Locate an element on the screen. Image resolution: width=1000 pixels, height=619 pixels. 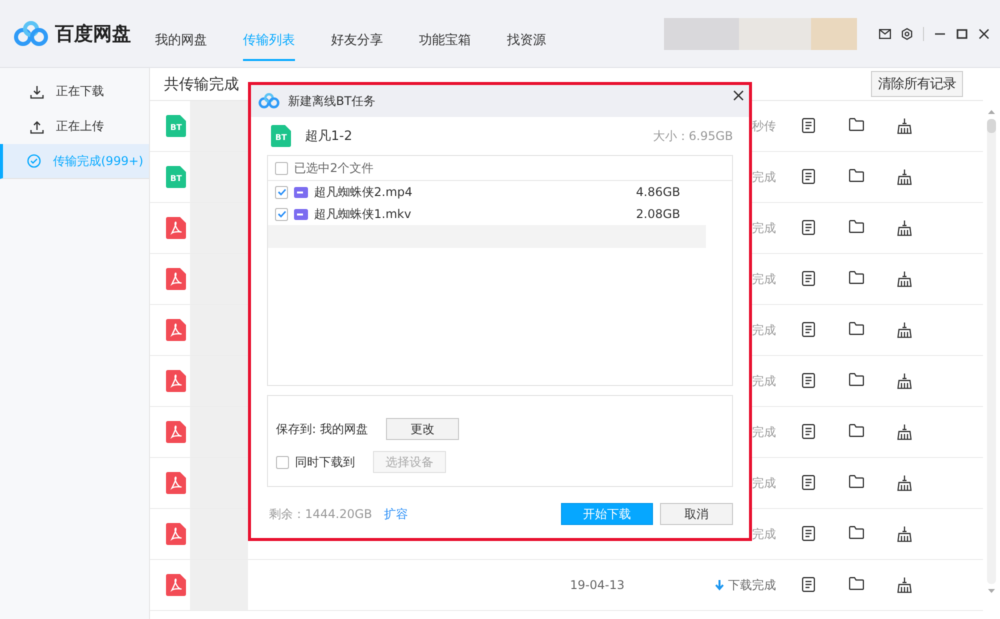
file-name: 超凡蜘蛛侠1.mkv is located at coordinates (363, 214).